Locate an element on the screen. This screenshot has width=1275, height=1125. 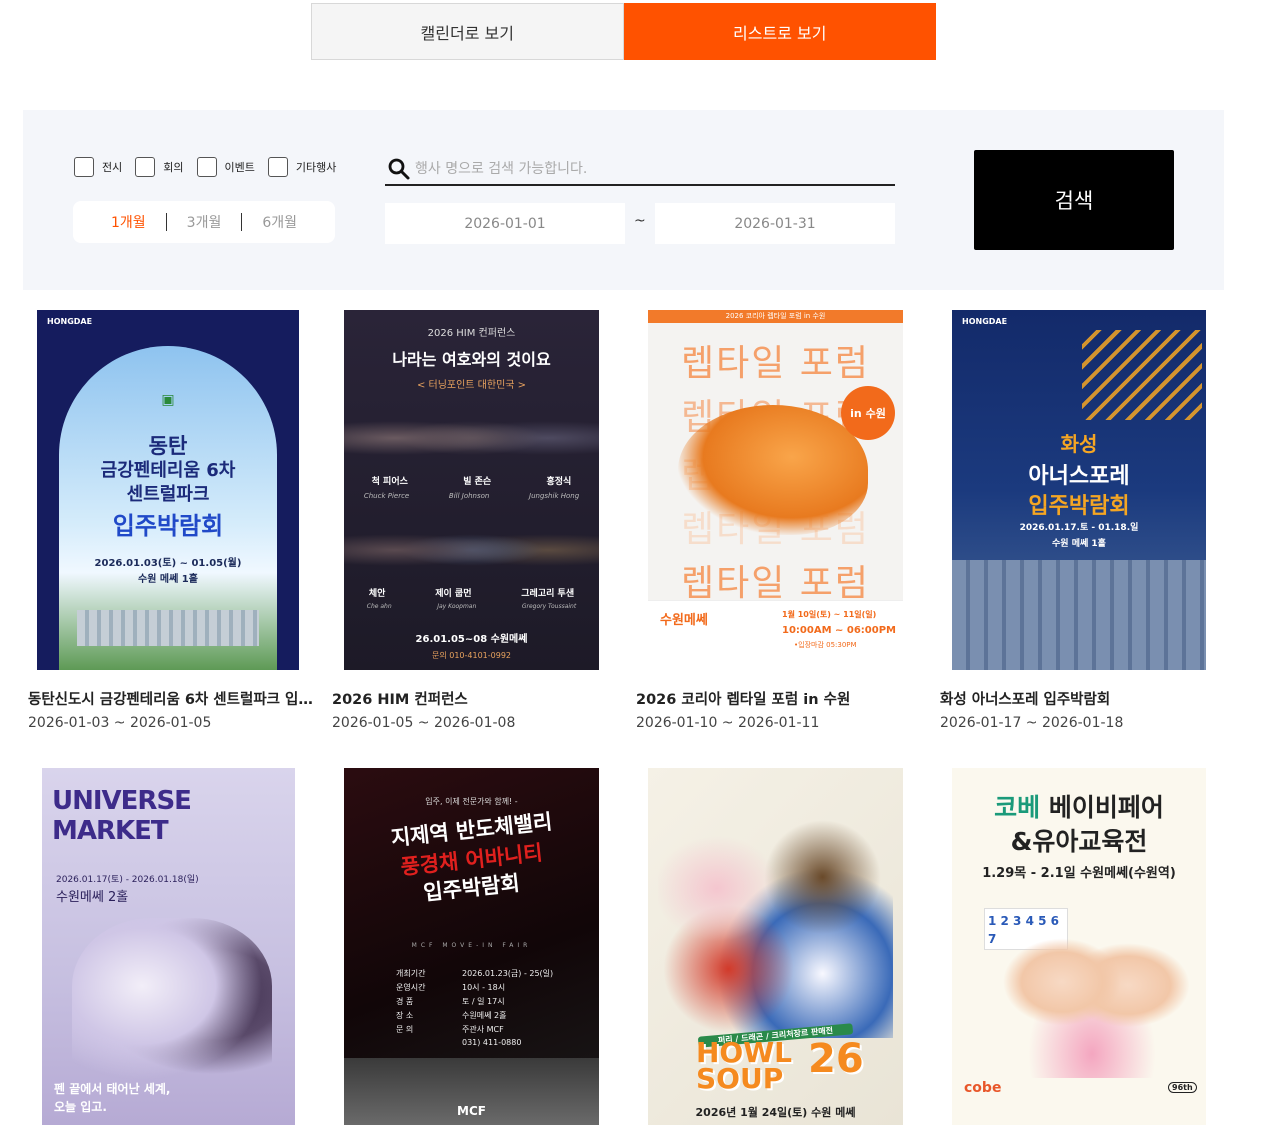
poster-line: 입주박람회 is located at coordinates (168, 526).